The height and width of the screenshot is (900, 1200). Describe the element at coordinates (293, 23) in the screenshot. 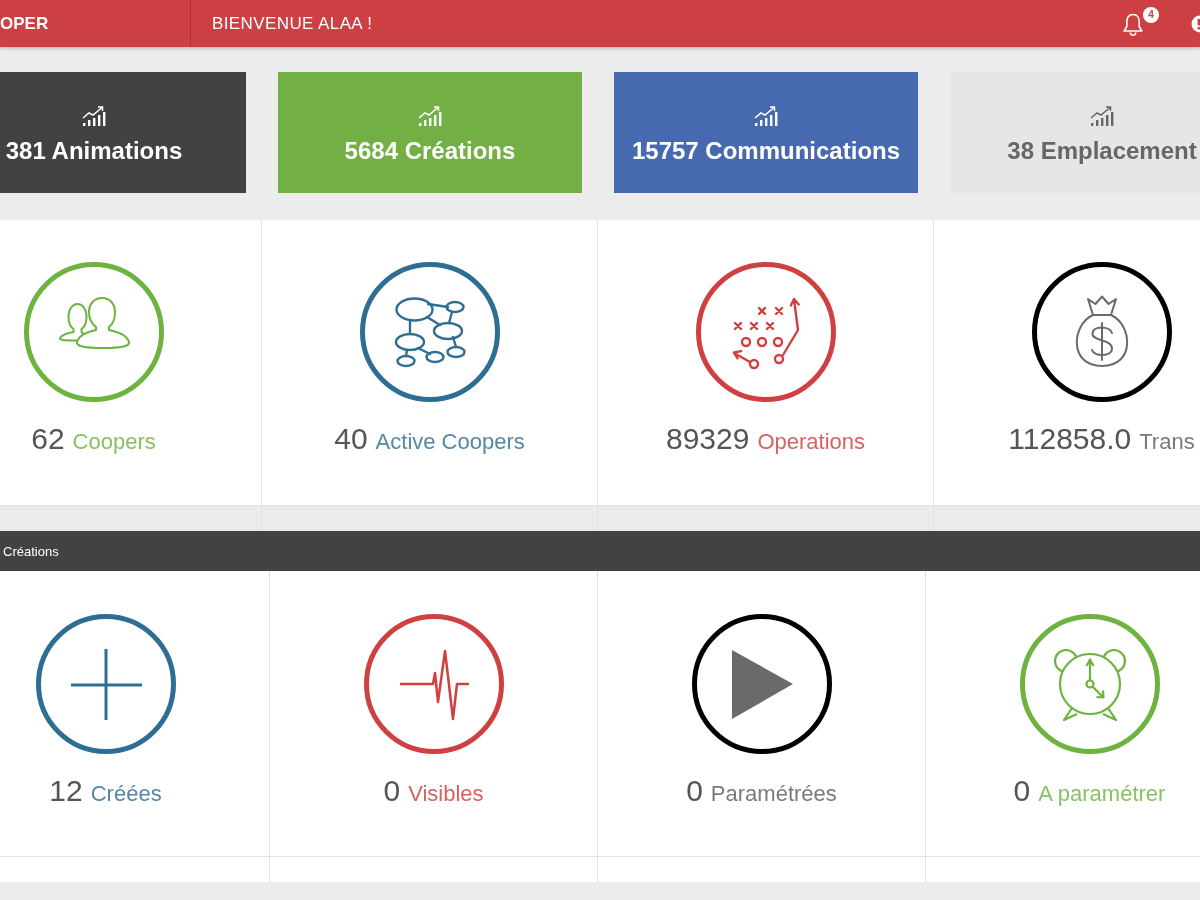

I see `welcome-text: BIENVENUE ALAA !` at that location.